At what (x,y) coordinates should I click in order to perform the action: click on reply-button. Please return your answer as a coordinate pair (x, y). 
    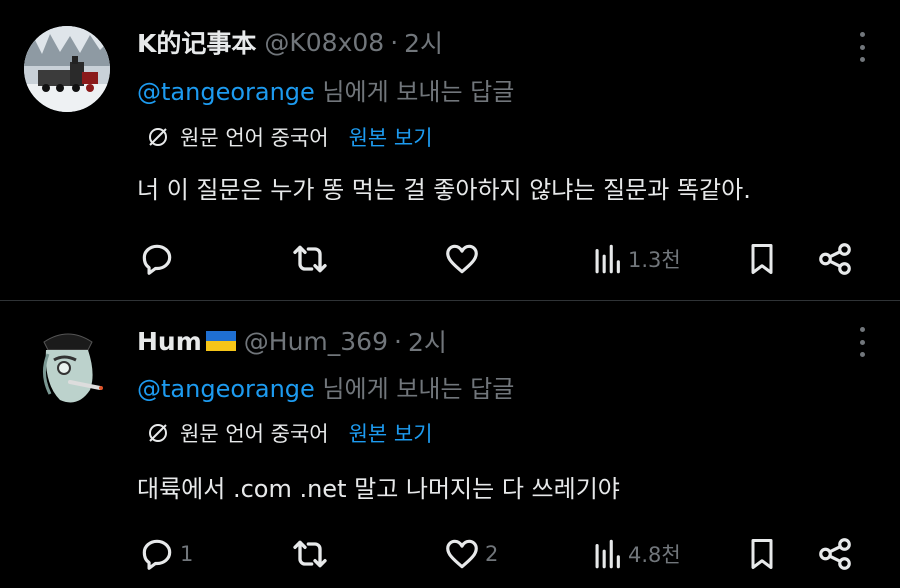
    Looking at the image, I should click on (159, 259).